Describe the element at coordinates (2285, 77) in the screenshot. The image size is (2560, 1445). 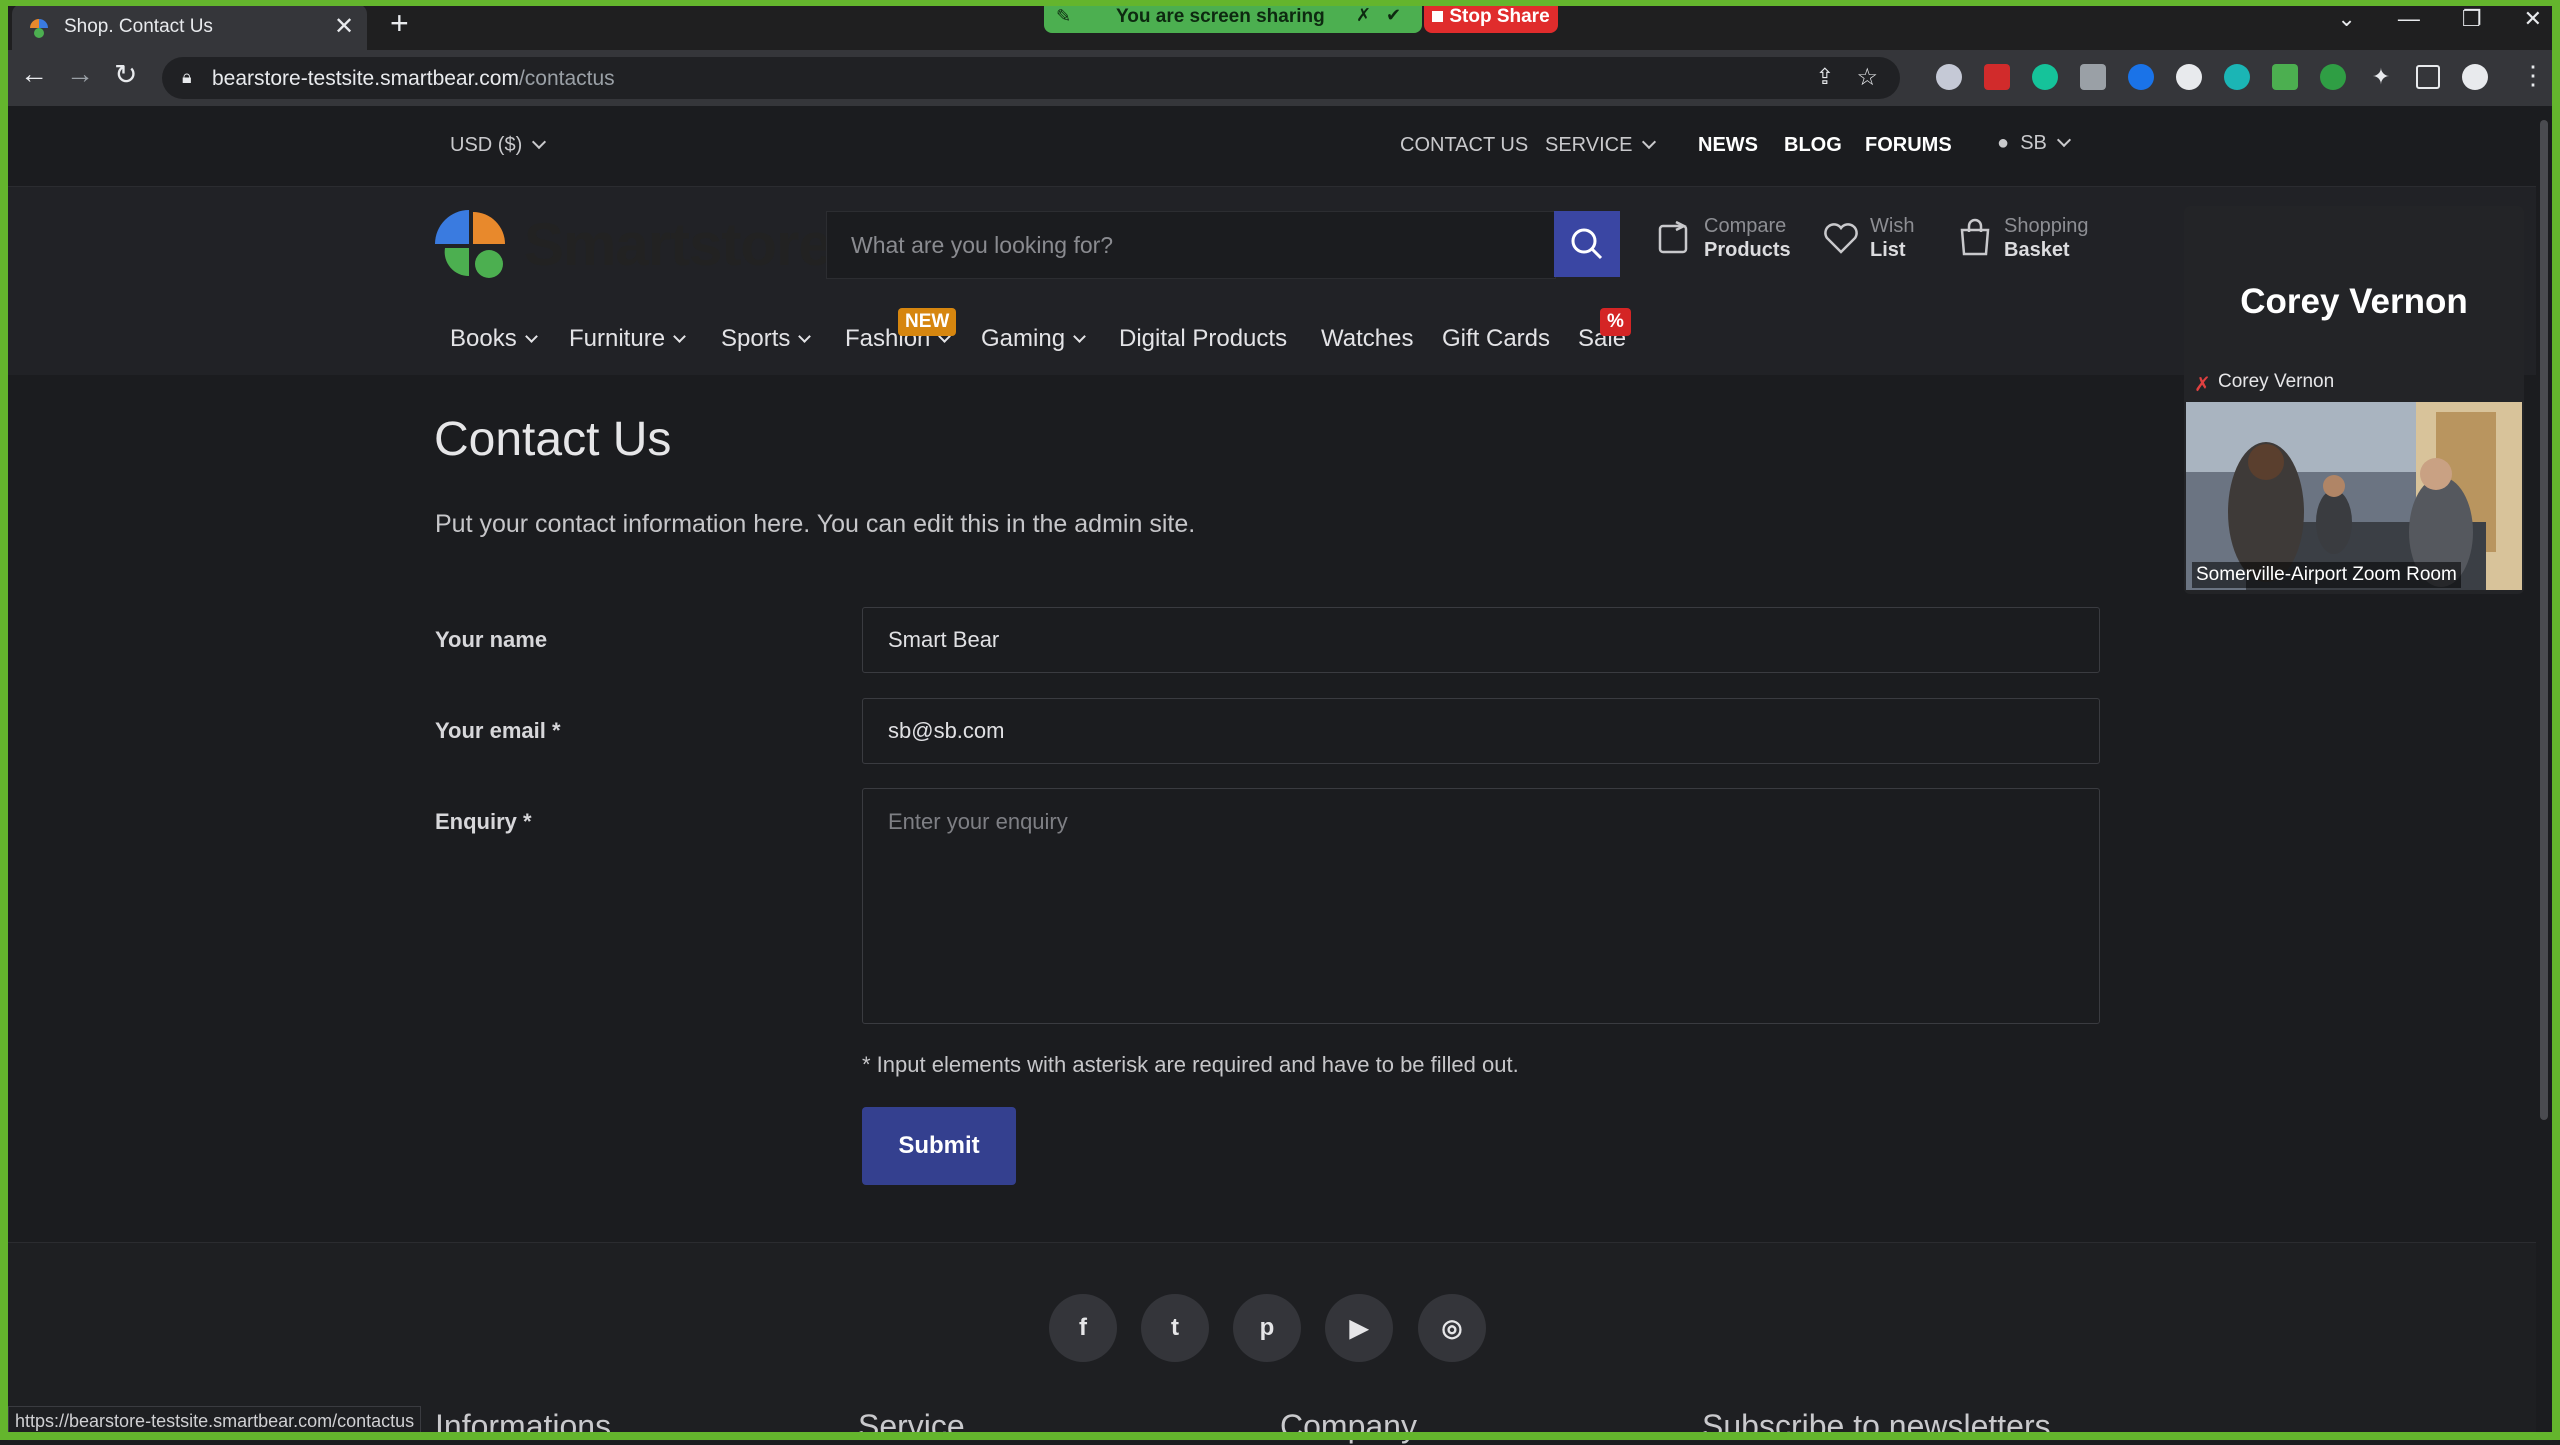
I see `extension-8-icon` at that location.